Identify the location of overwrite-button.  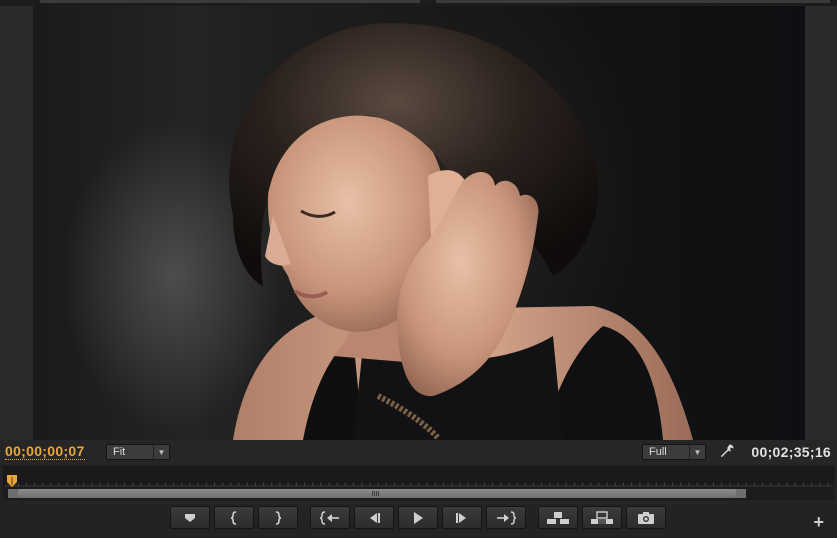
(602, 517).